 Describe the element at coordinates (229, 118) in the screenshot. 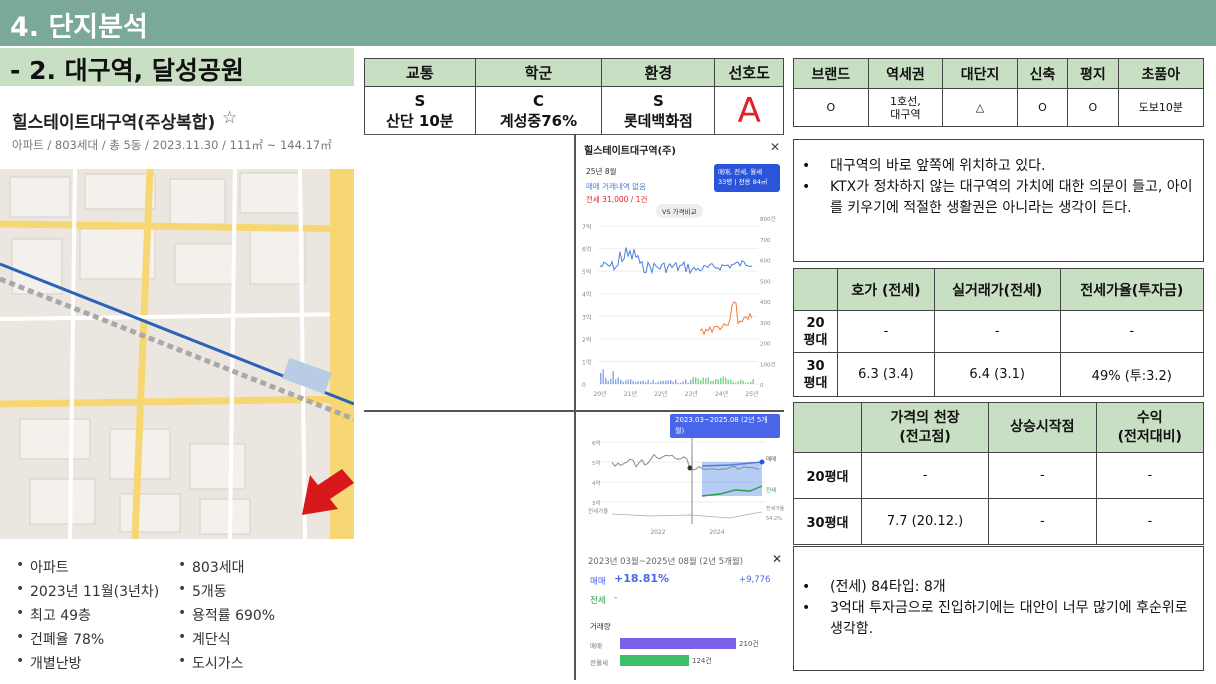

I see `favorite-star-icon: ☆` at that location.